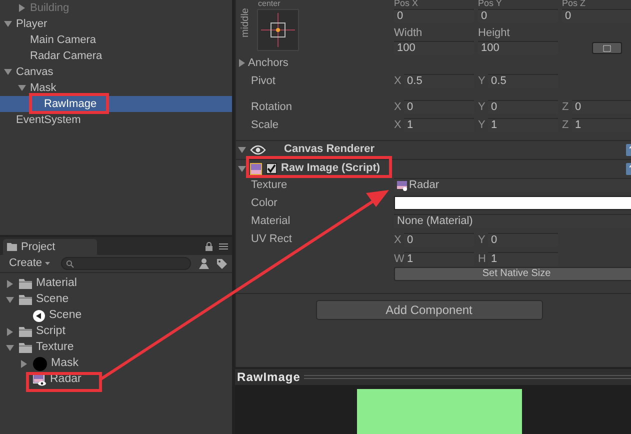 The width and height of the screenshot is (631, 434). Describe the element at coordinates (40, 364) in the screenshot. I see `circle-icon` at that location.